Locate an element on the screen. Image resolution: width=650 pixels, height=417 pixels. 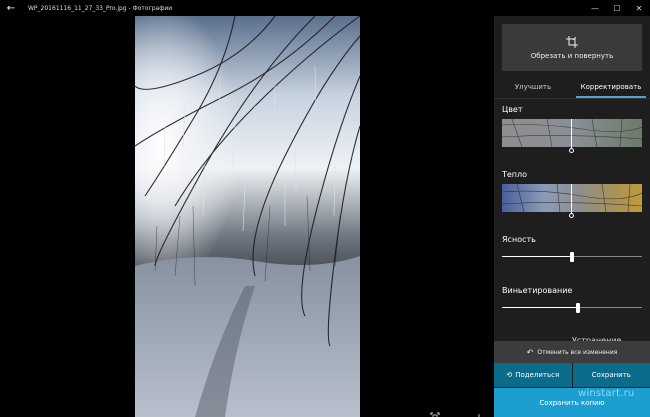
fit-to-screen-icon is located at coordinates (435, 414).